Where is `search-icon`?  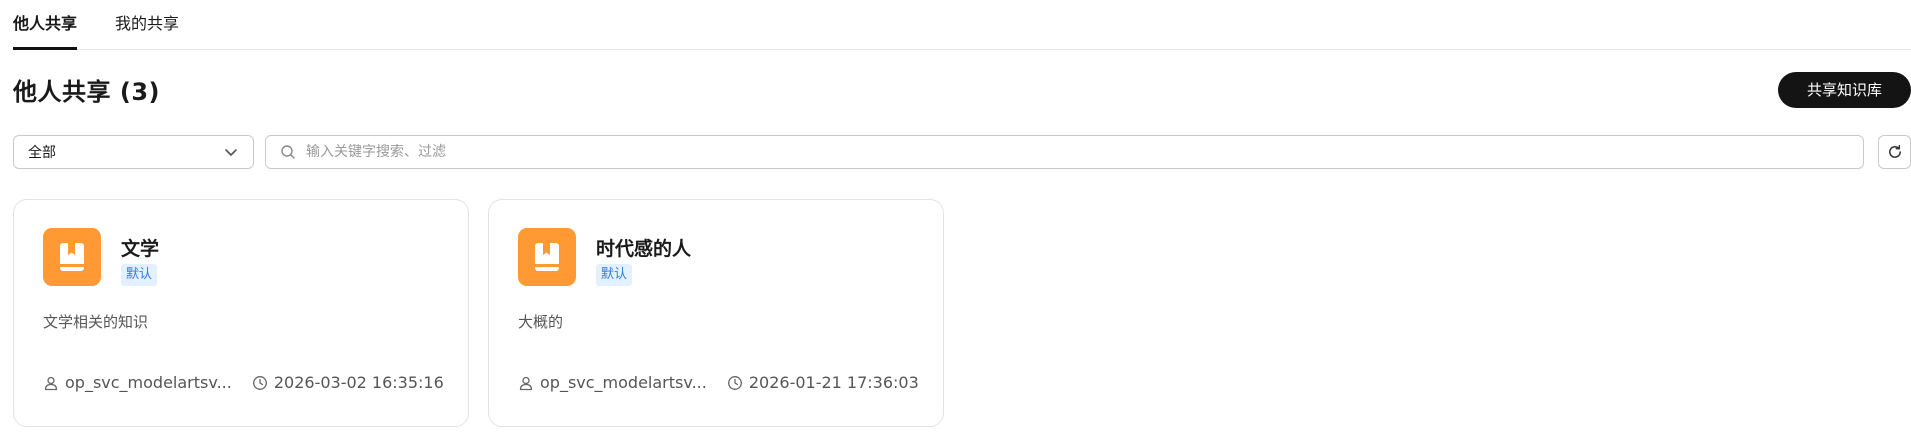 search-icon is located at coordinates (288, 152).